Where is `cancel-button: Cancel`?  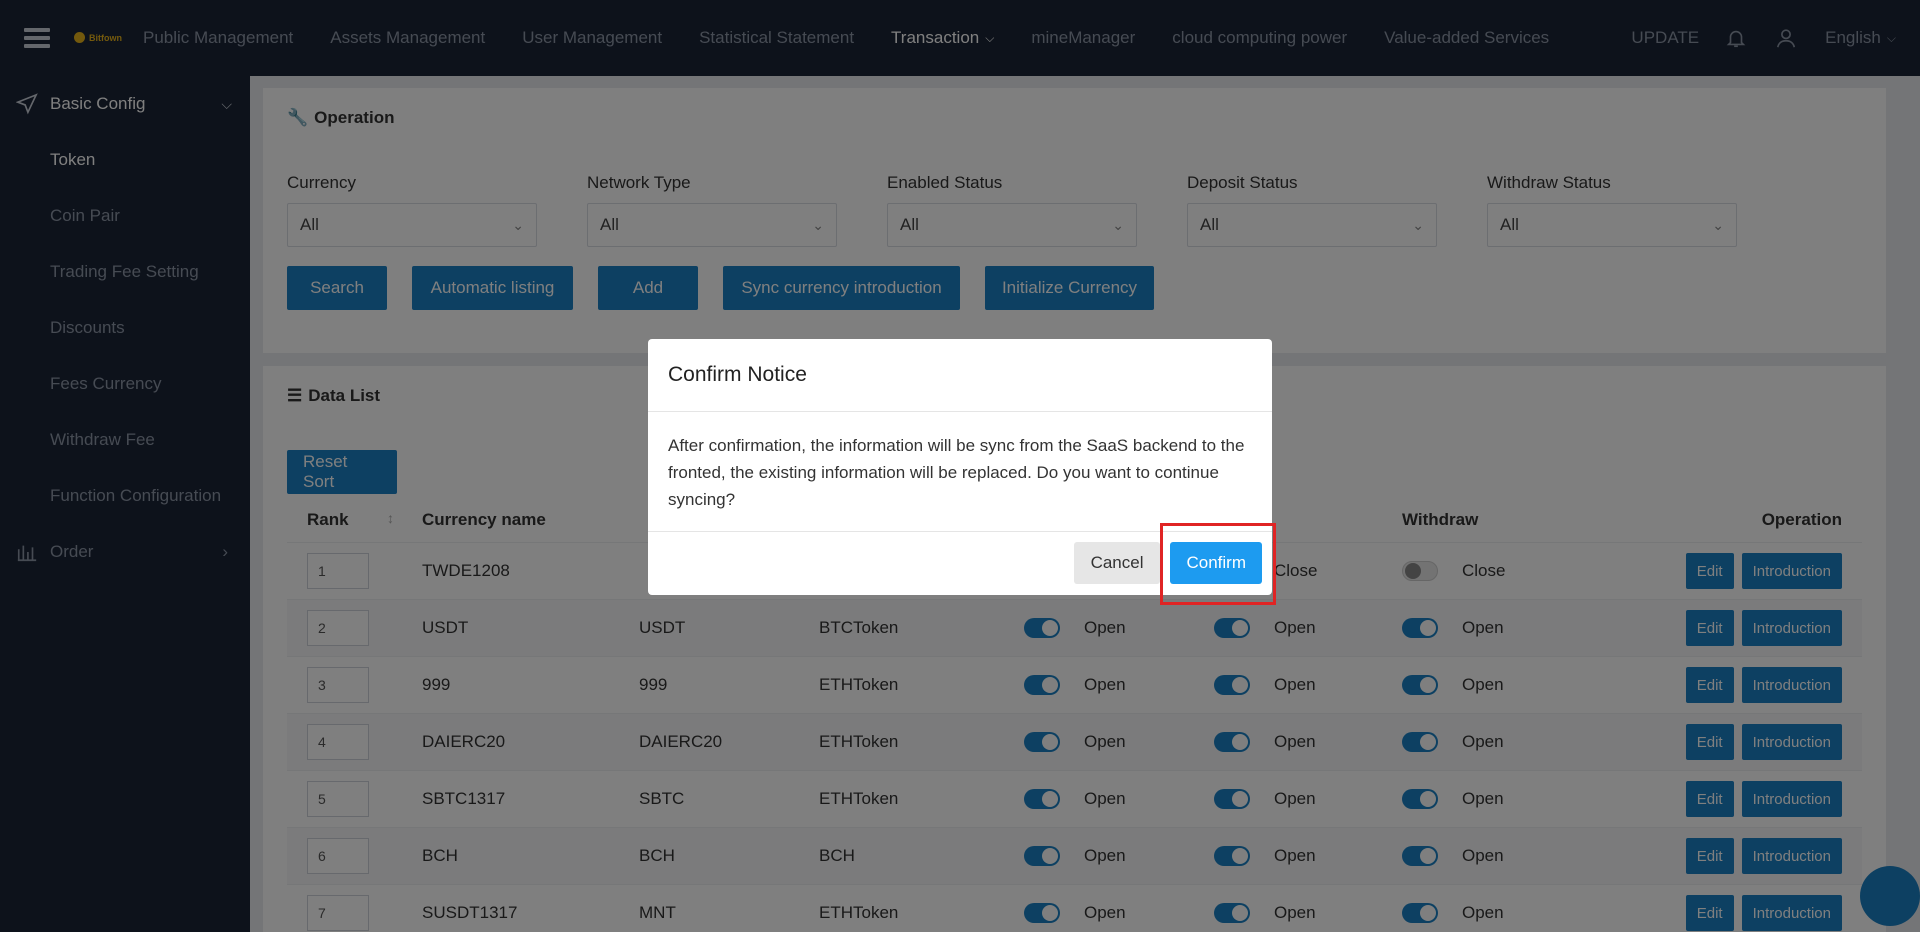
cancel-button: Cancel is located at coordinates (1117, 563).